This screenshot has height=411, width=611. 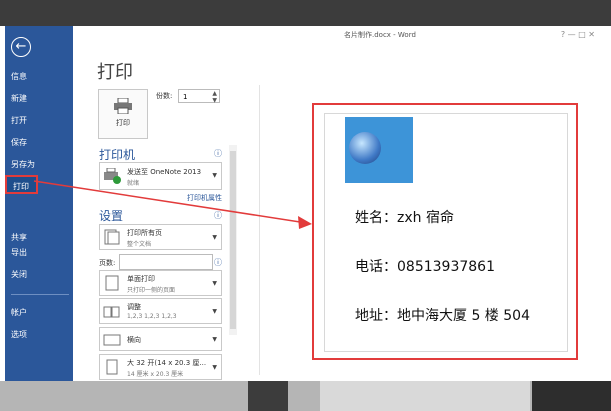 What do you see at coordinates (305, 396) in the screenshot?
I see `bottom-strip` at bounding box center [305, 396].